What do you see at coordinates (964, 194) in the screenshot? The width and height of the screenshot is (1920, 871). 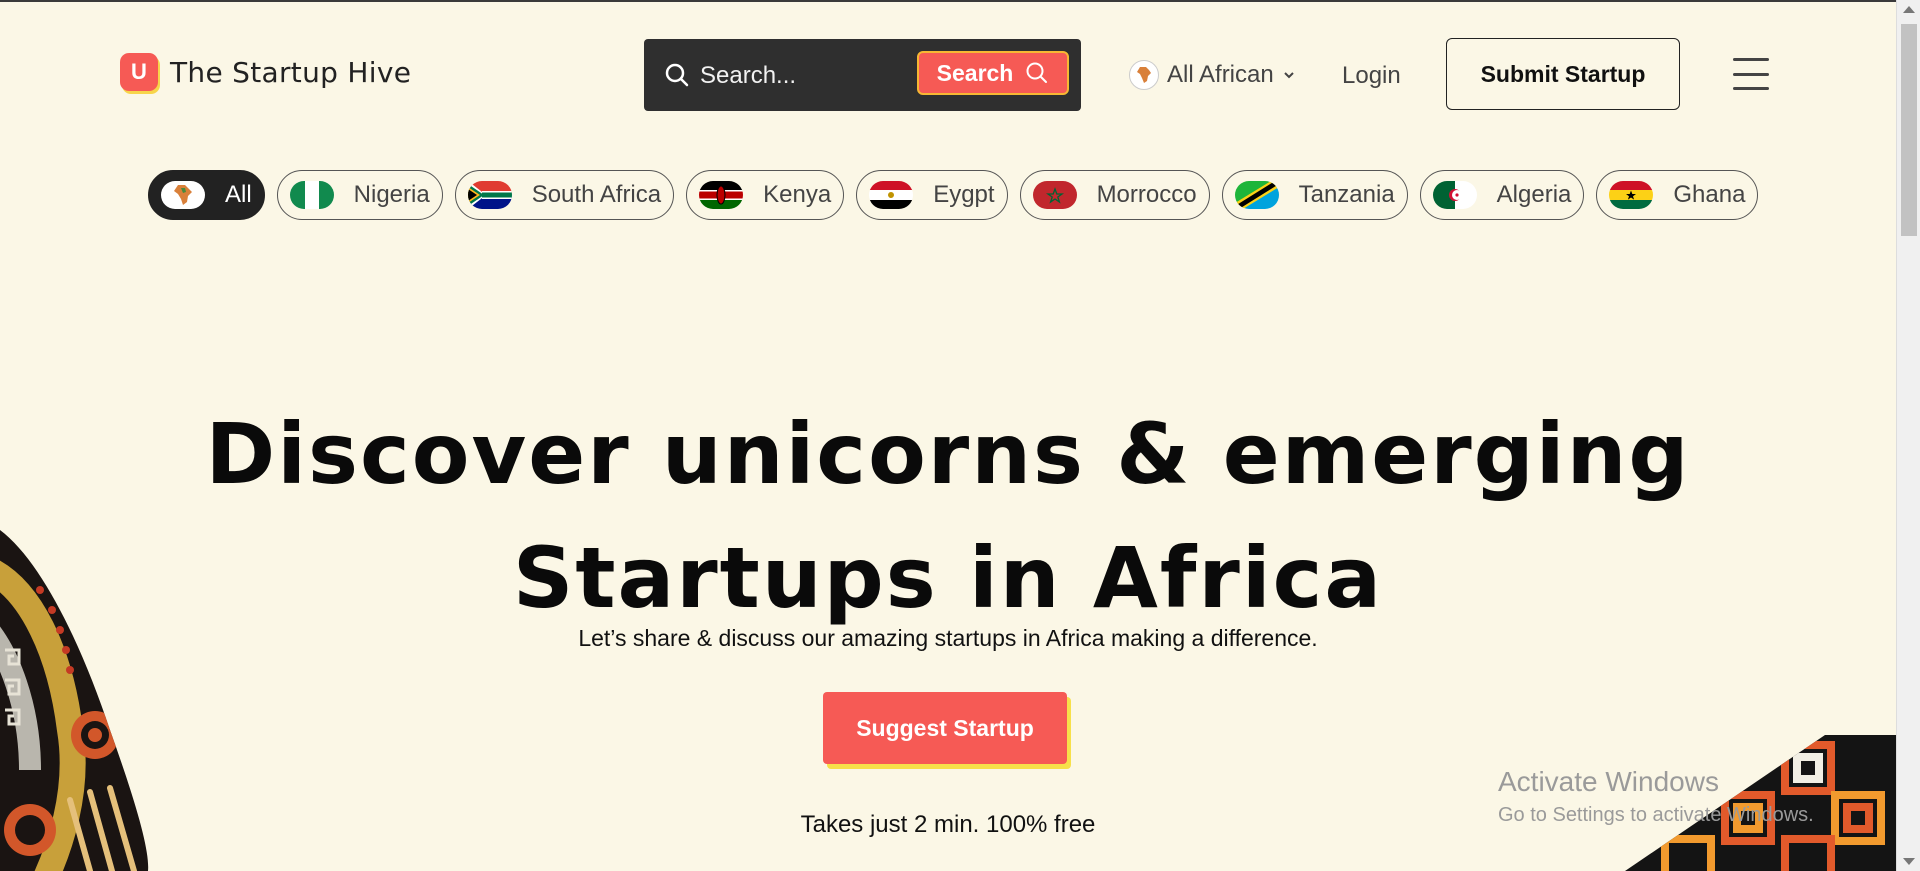 I see `country-pill-label: Eygpt` at bounding box center [964, 194].